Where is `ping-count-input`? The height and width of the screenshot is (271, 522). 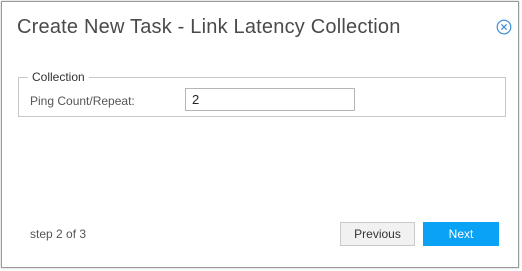 ping-count-input is located at coordinates (270, 99).